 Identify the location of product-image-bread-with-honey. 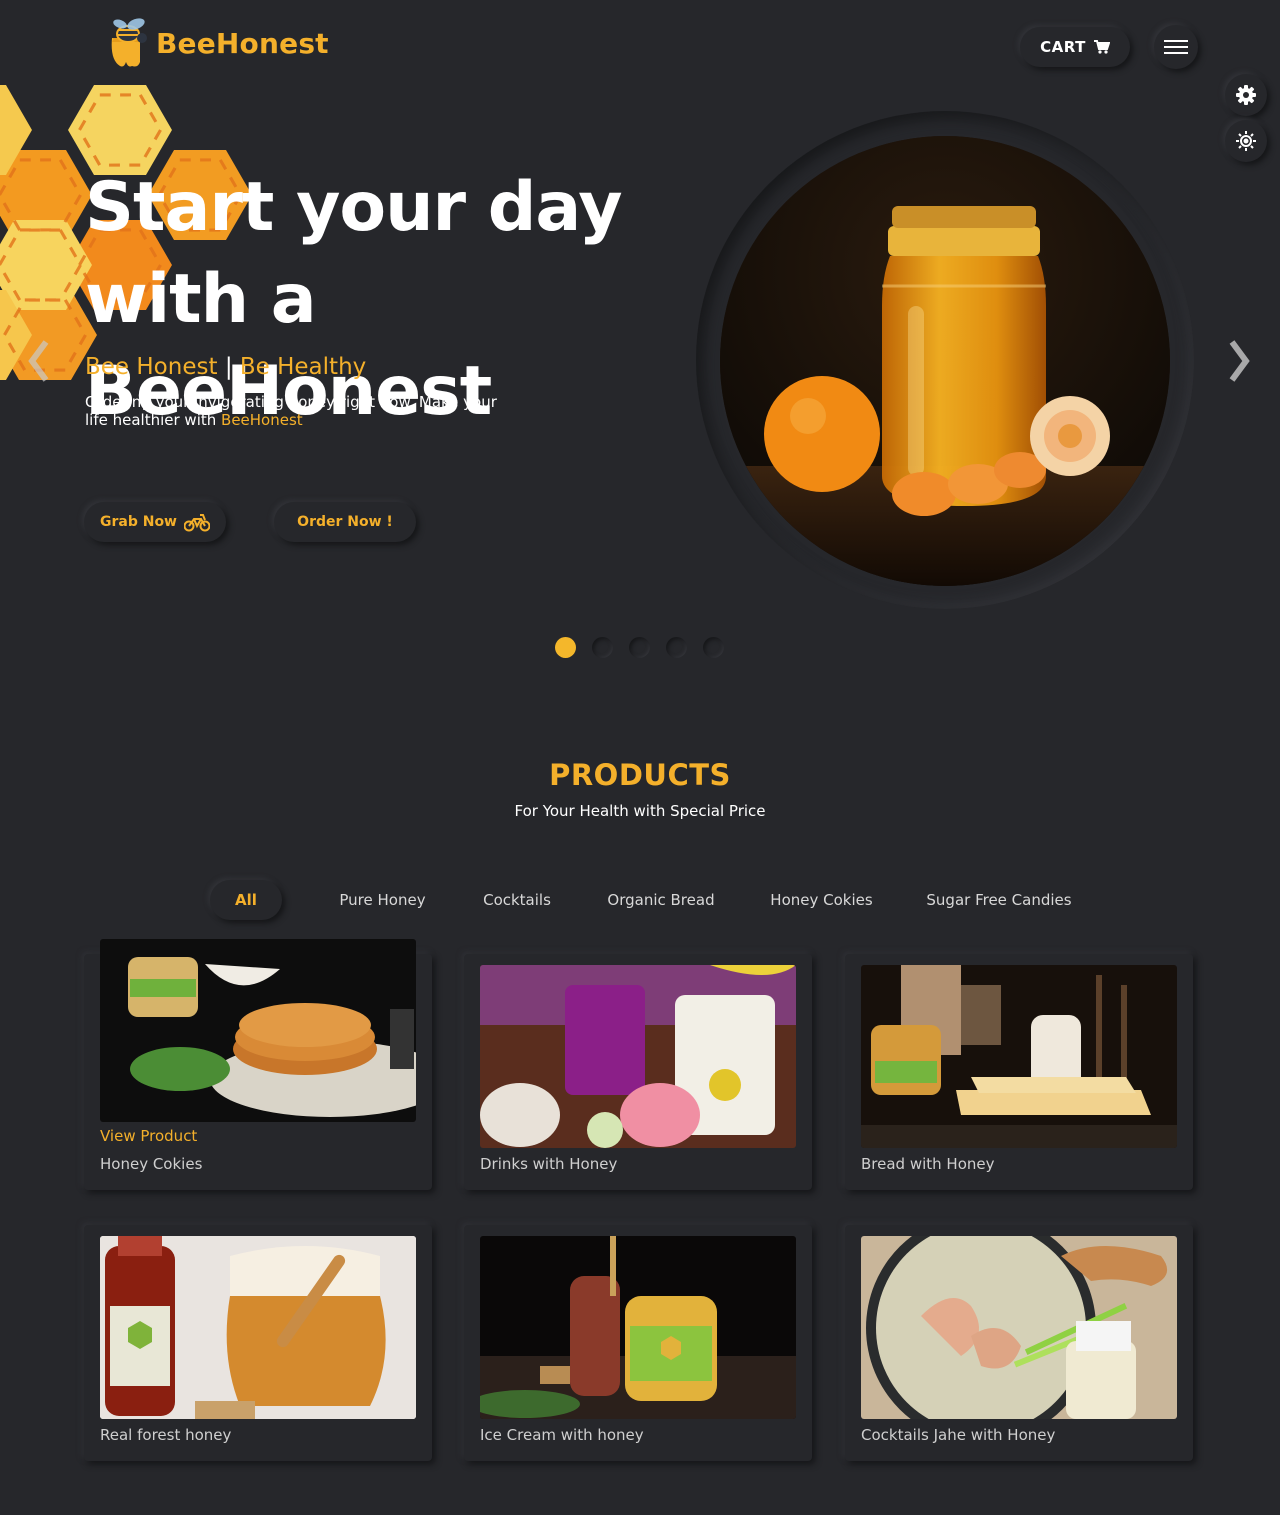
(1019, 1056).